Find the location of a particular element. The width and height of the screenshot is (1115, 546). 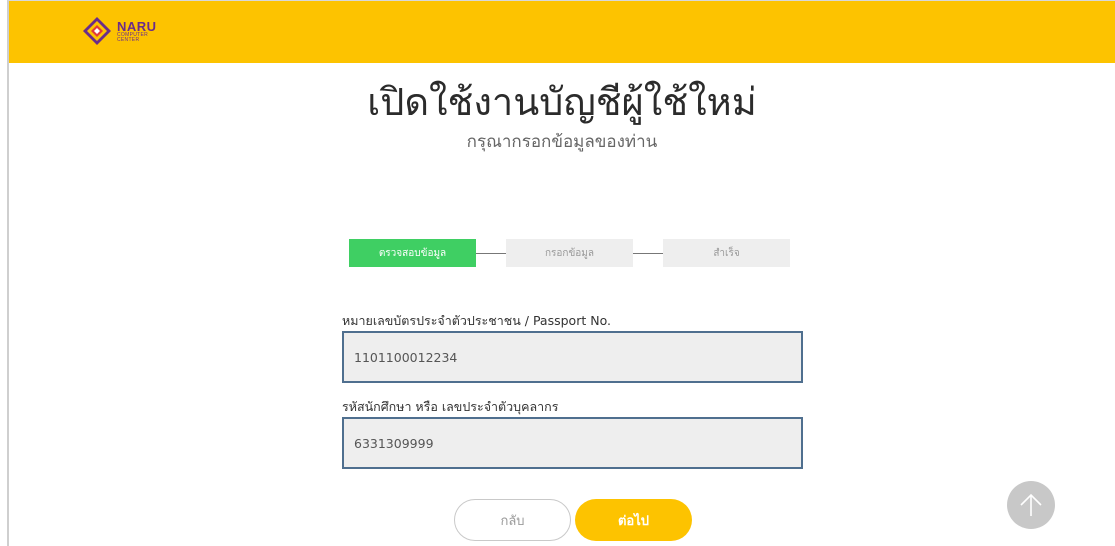

logo-line3: CENTER is located at coordinates (128, 39).